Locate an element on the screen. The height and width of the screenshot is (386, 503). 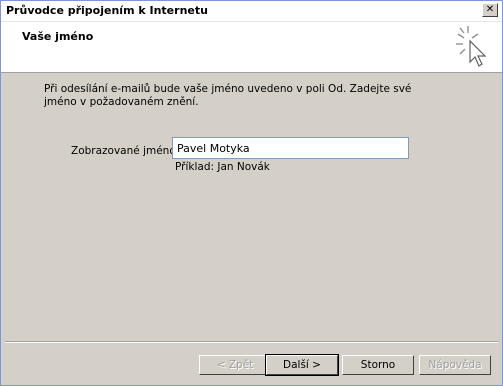
footer-separator is located at coordinates (251, 342).